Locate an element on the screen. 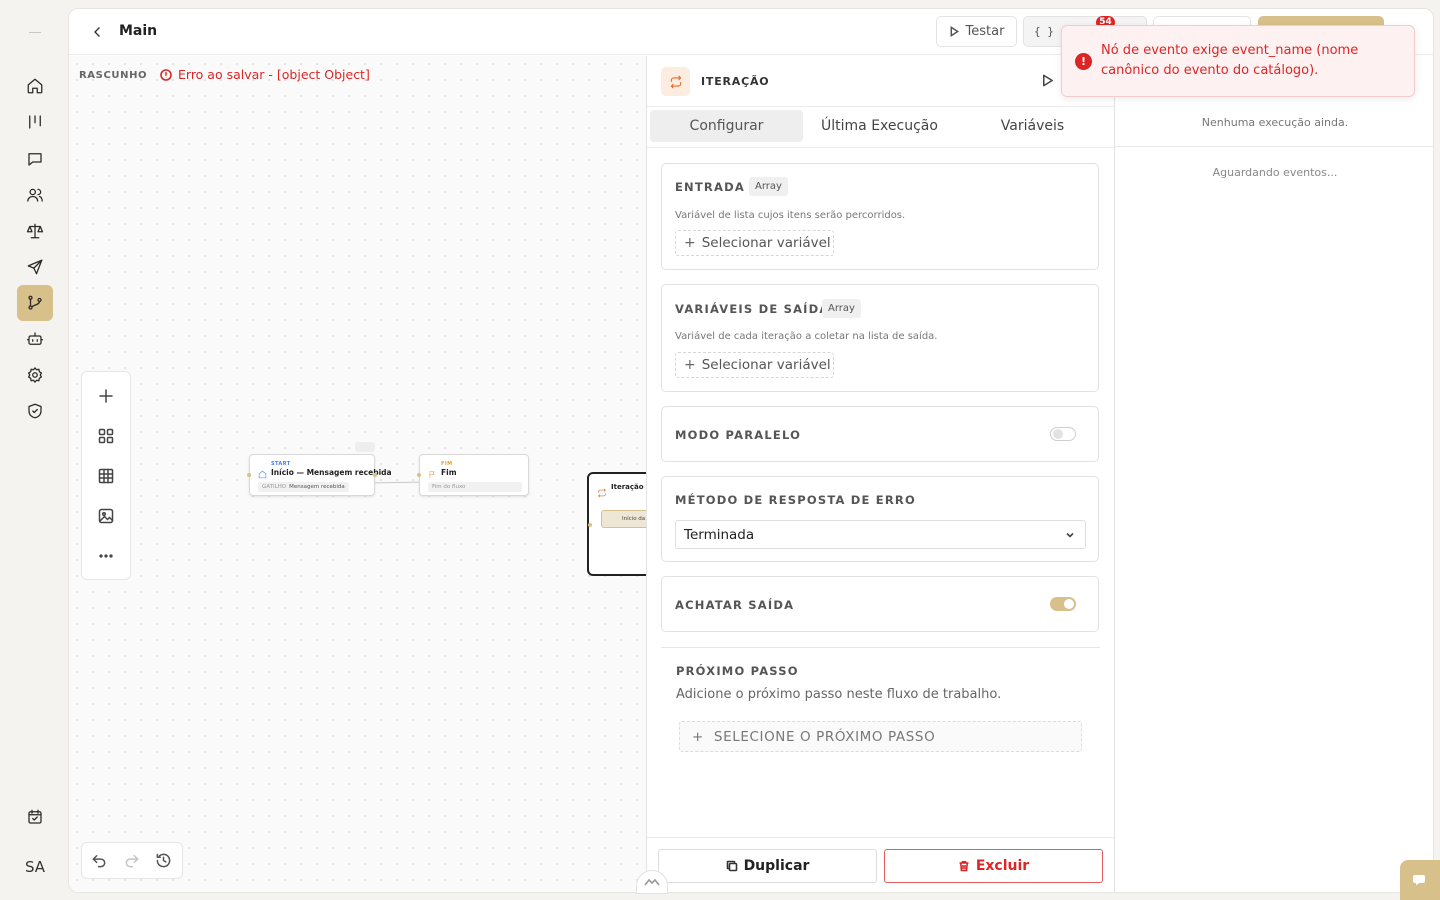 The width and height of the screenshot is (1440, 900). nav-kanban is located at coordinates (35, 122).